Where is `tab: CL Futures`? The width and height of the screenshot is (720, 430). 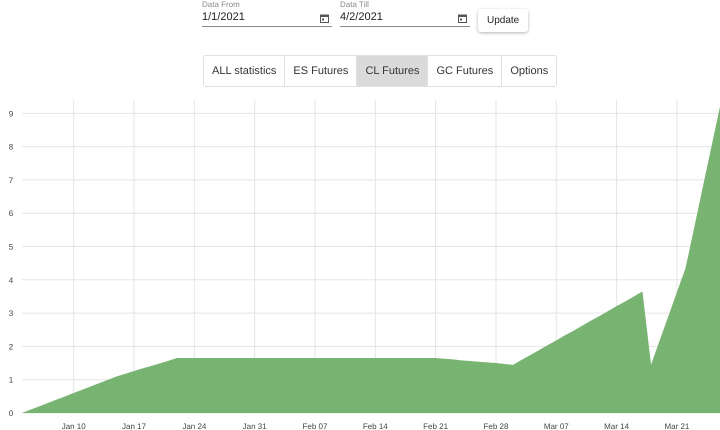 tab: CL Futures is located at coordinates (392, 71).